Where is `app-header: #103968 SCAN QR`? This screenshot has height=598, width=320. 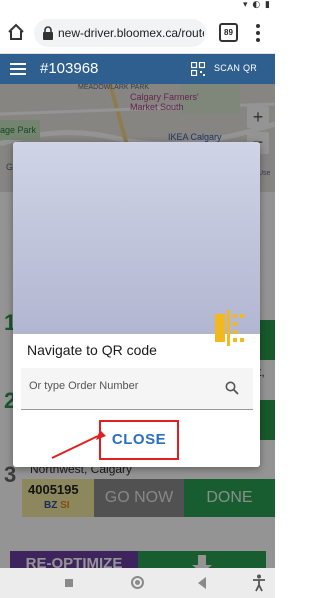
app-header: #103968 SCAN QR is located at coordinates (137, 69).